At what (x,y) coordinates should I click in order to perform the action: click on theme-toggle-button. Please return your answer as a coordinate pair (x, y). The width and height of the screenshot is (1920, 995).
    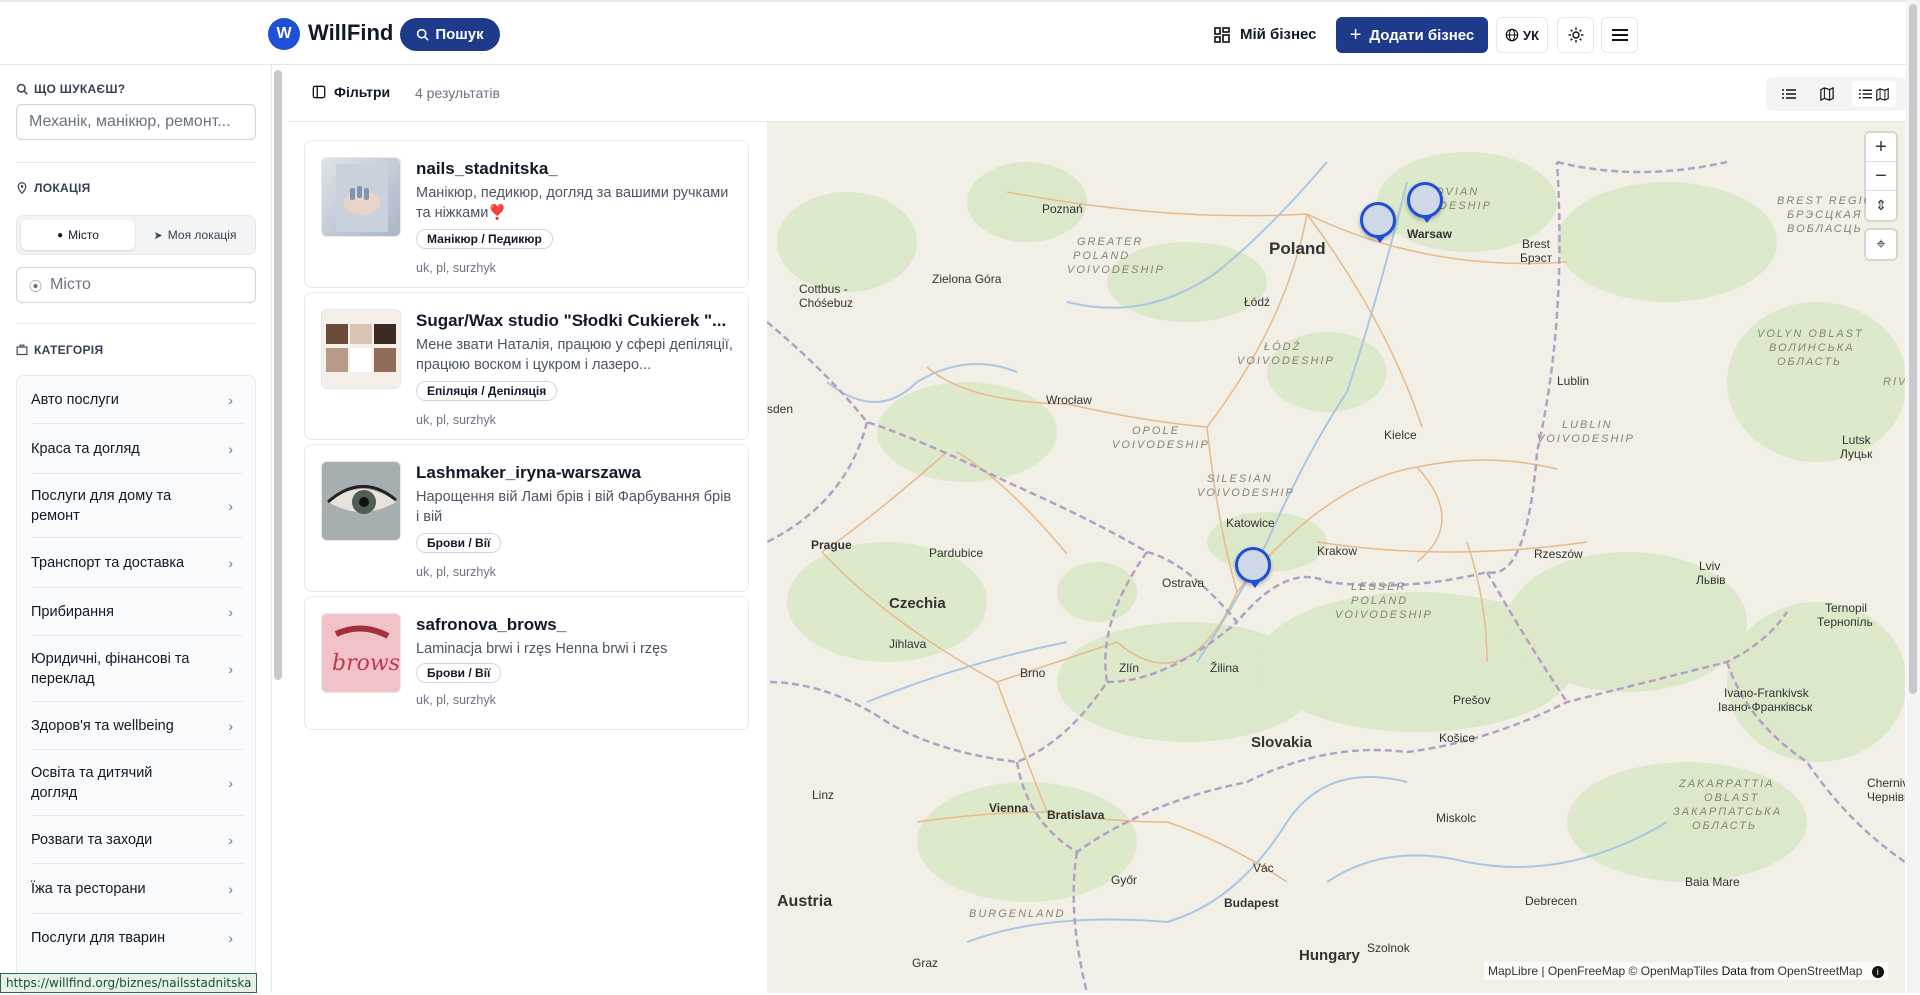
    Looking at the image, I should click on (1575, 35).